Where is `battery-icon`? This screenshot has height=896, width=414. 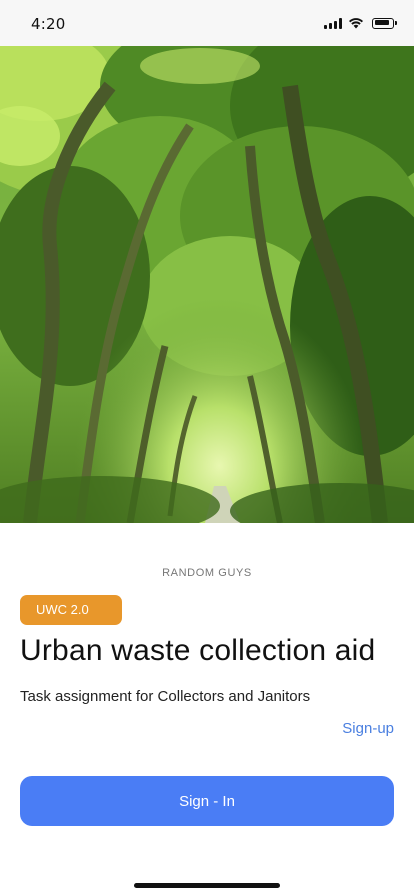
battery-icon is located at coordinates (384, 23).